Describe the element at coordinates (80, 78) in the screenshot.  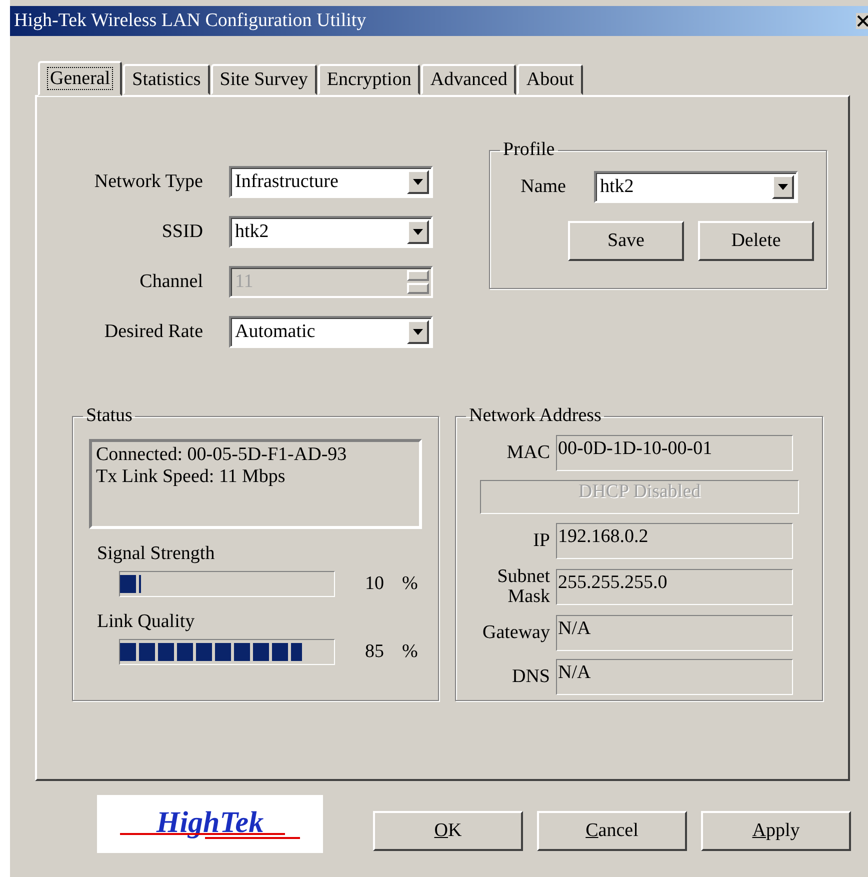
I see `tab: General` at that location.